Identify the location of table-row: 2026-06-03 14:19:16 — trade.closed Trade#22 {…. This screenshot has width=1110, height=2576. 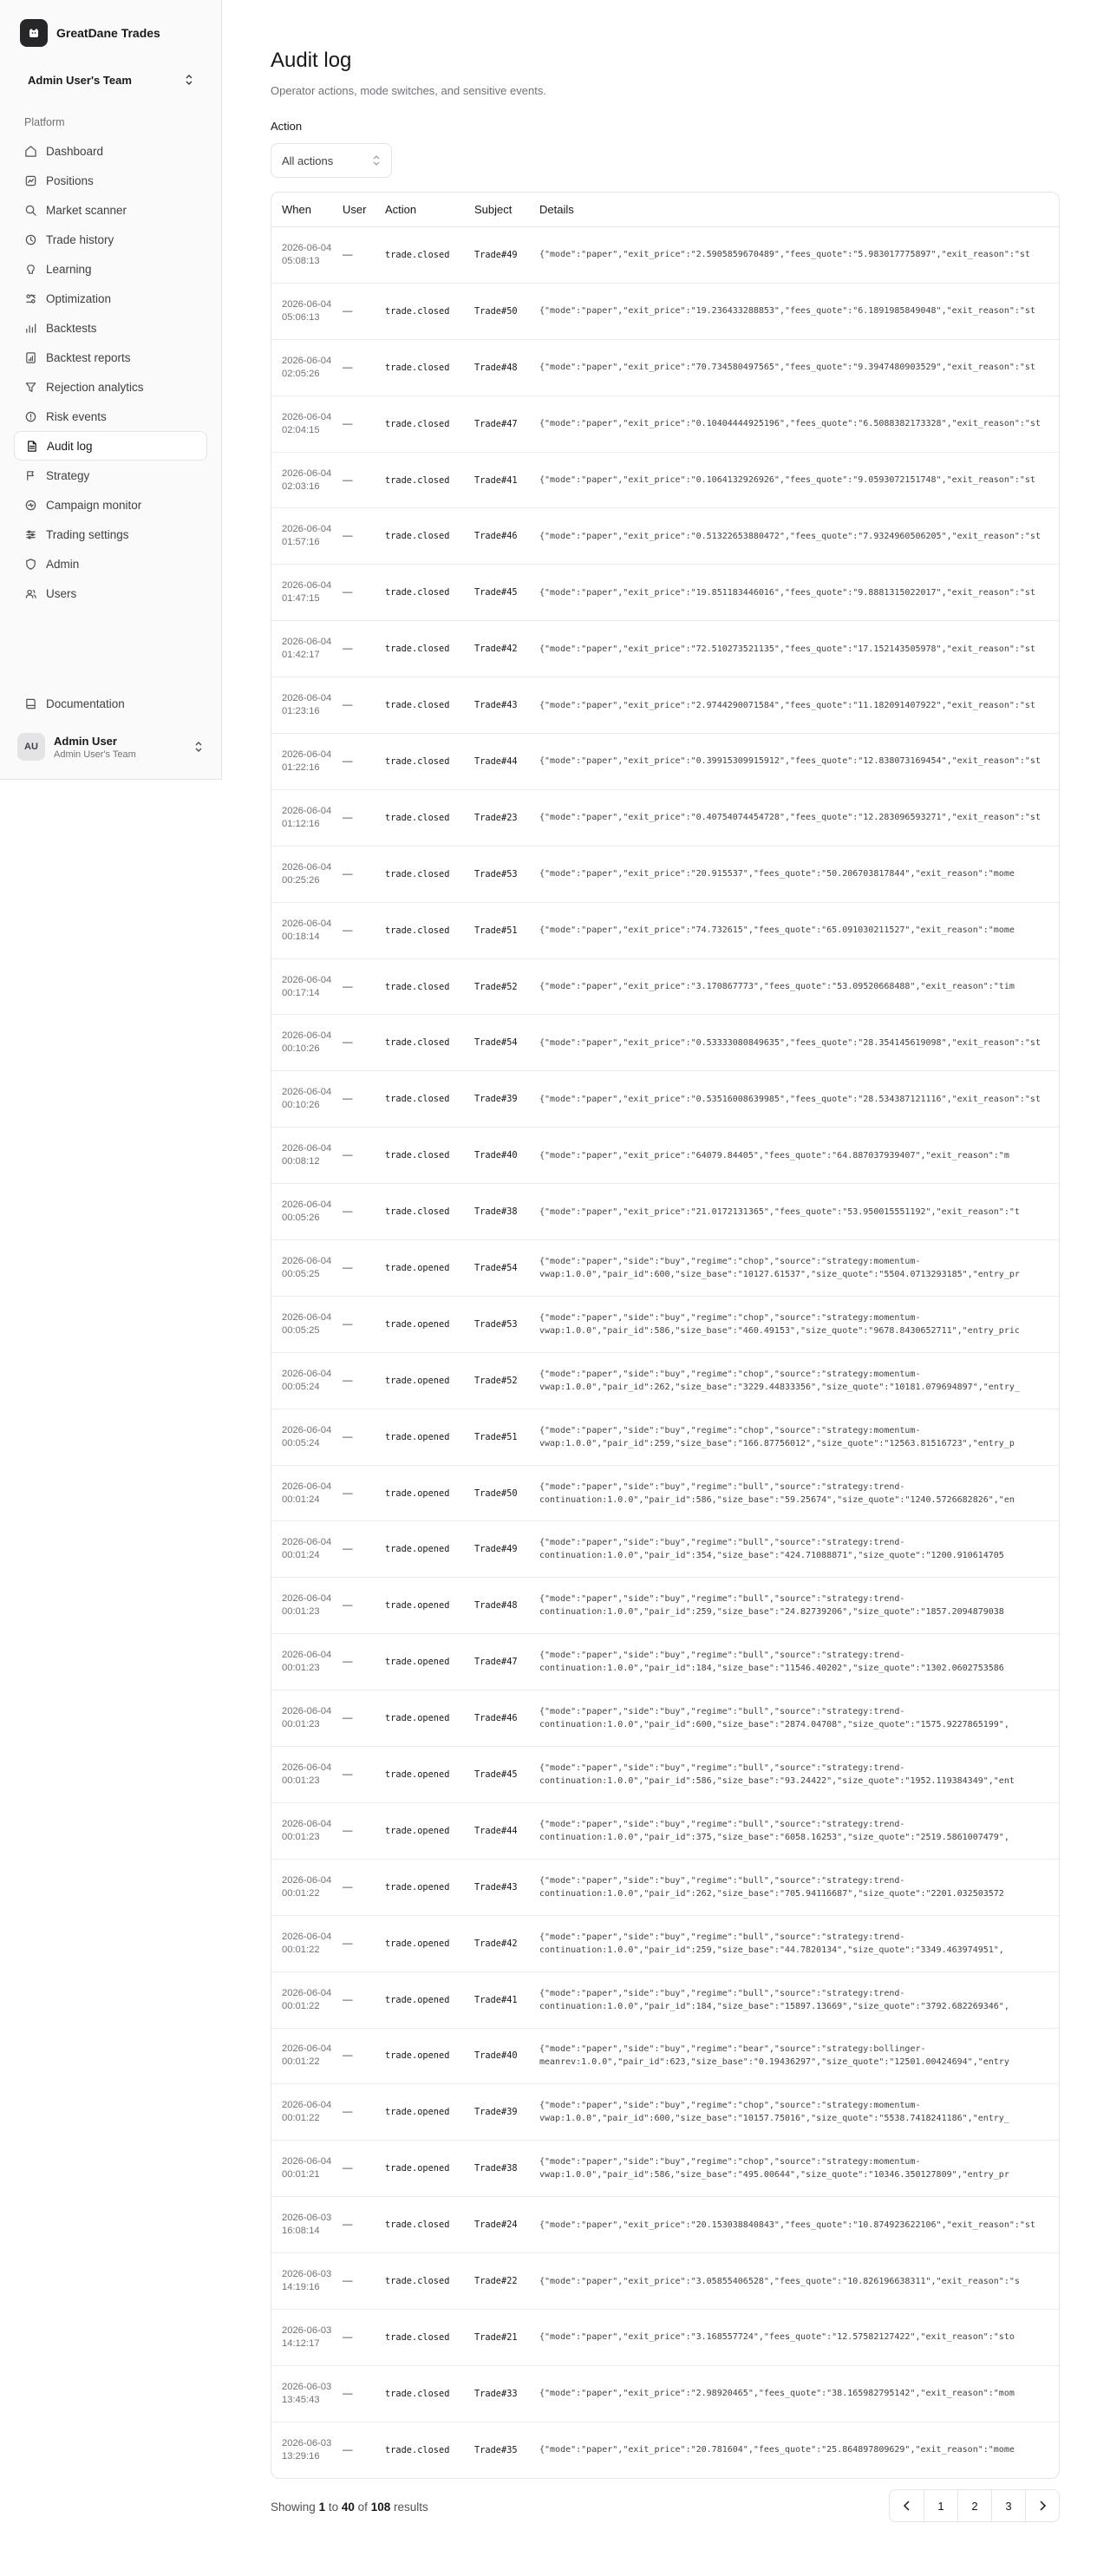
(665, 2281).